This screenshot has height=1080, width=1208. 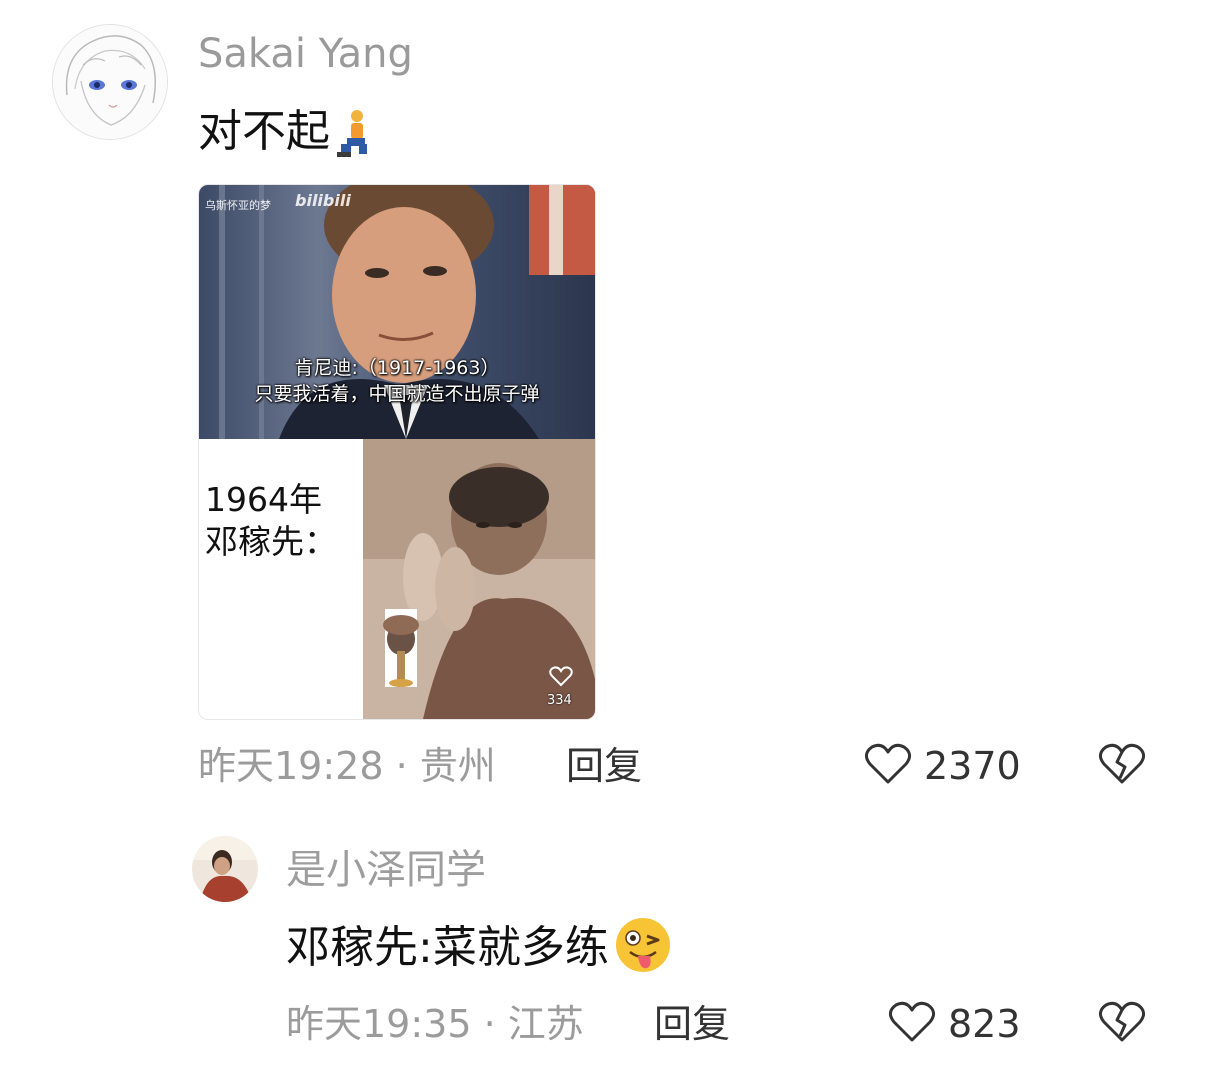 I want to click on comment-meta: 昨天19:28 · 贵州, so click(x=347, y=766).